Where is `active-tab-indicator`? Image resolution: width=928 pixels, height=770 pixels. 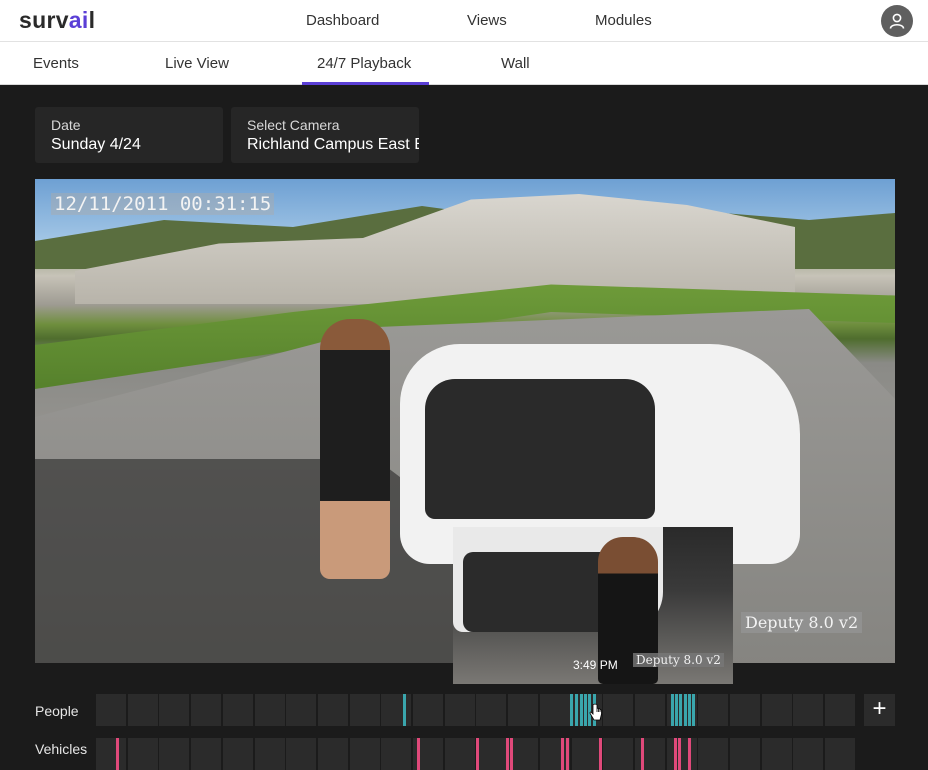
active-tab-indicator is located at coordinates (365, 83).